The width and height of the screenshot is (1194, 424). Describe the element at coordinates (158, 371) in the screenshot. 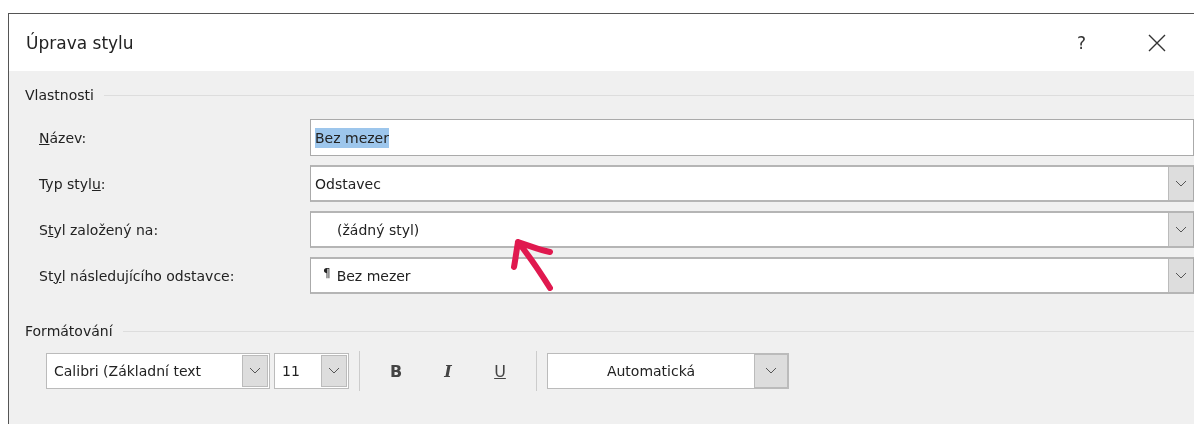

I see `font-dropdown: Calibri (Základní text` at that location.